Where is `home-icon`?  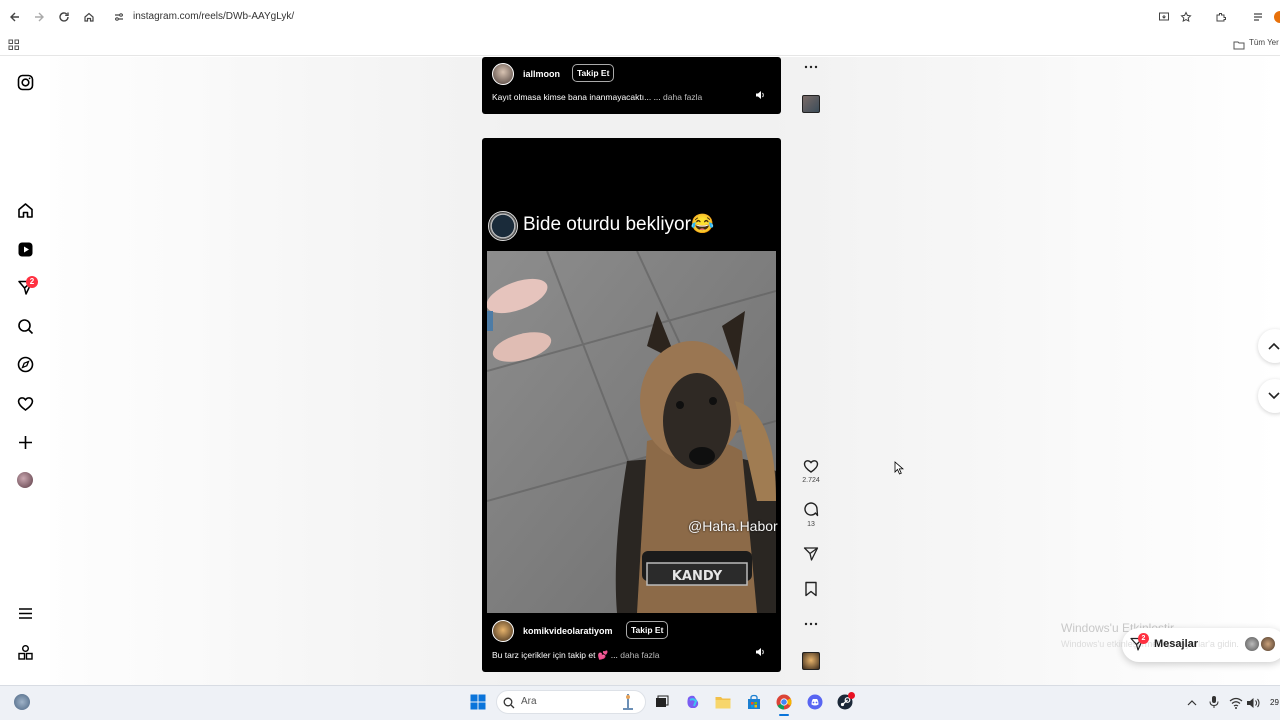
home-icon is located at coordinates (25, 210).